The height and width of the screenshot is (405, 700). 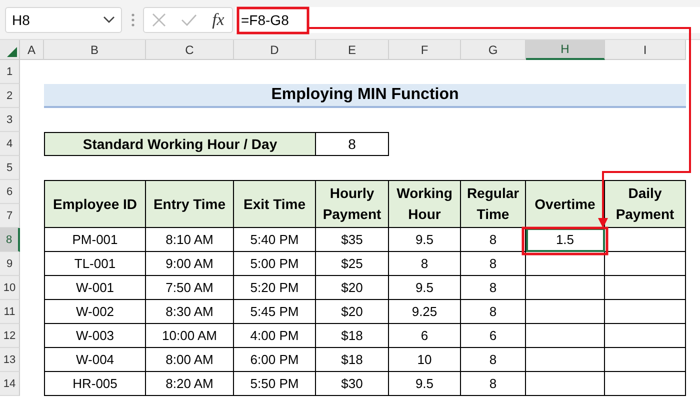 I want to click on table-cell: 9:00 AM, so click(x=190, y=264).